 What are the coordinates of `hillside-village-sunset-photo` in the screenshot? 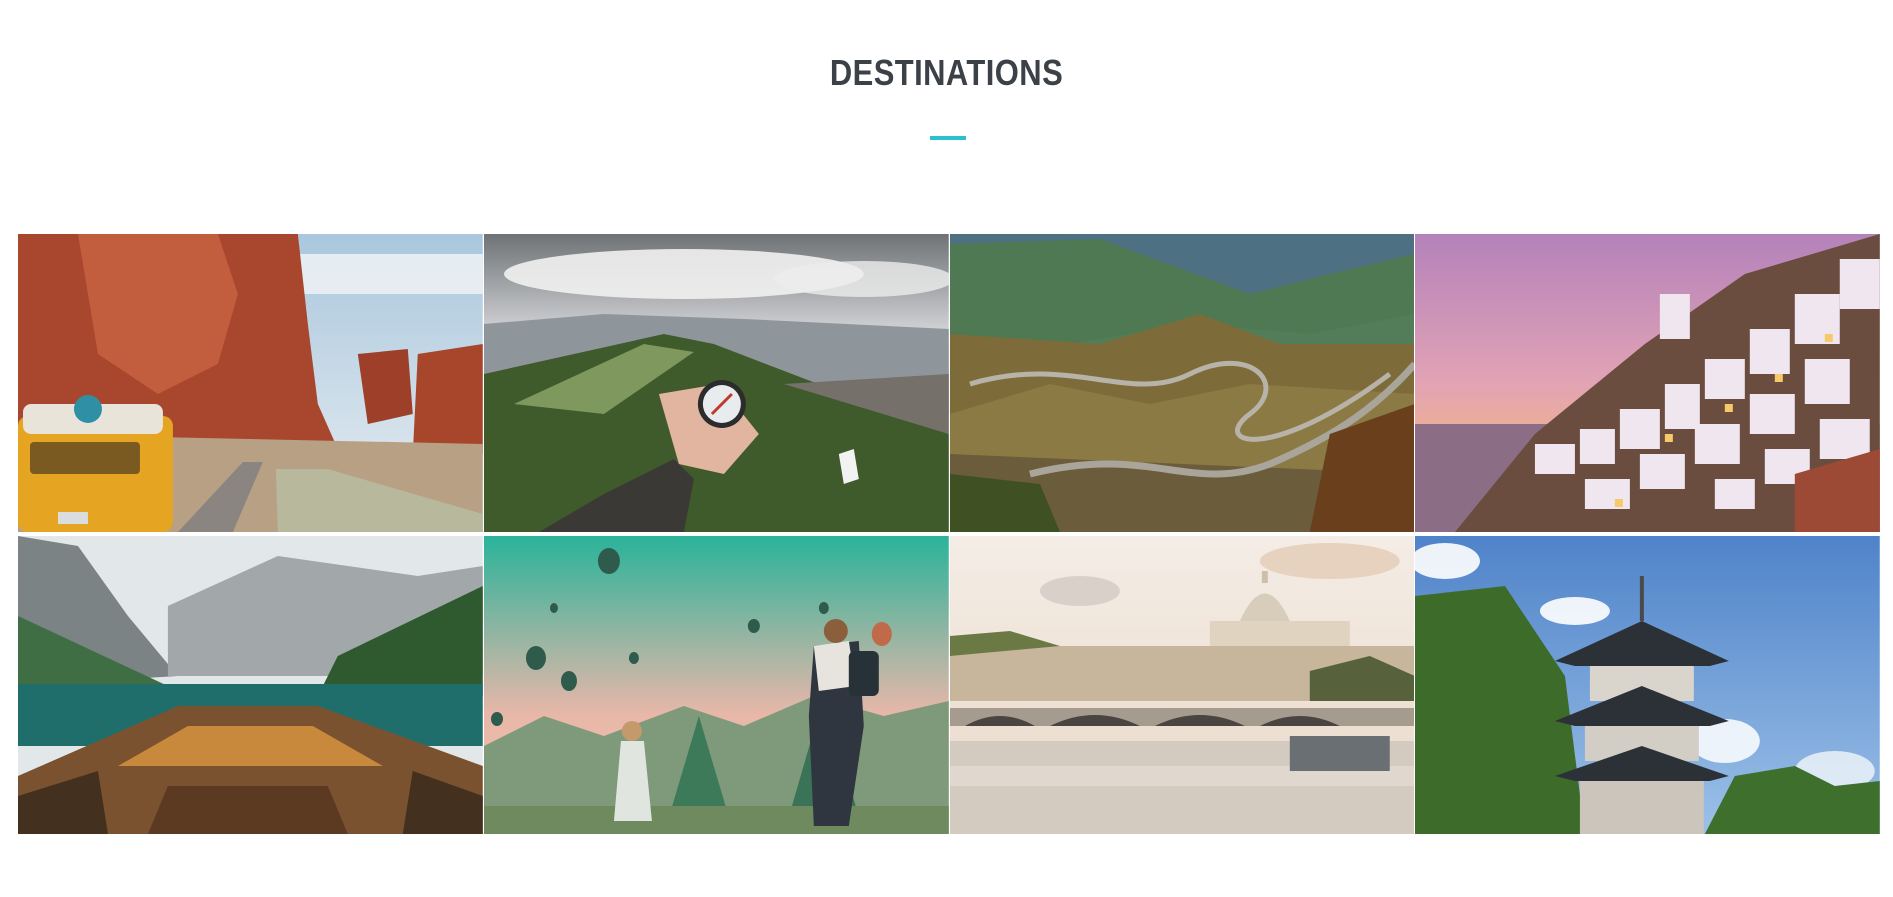 It's located at (1647, 383).